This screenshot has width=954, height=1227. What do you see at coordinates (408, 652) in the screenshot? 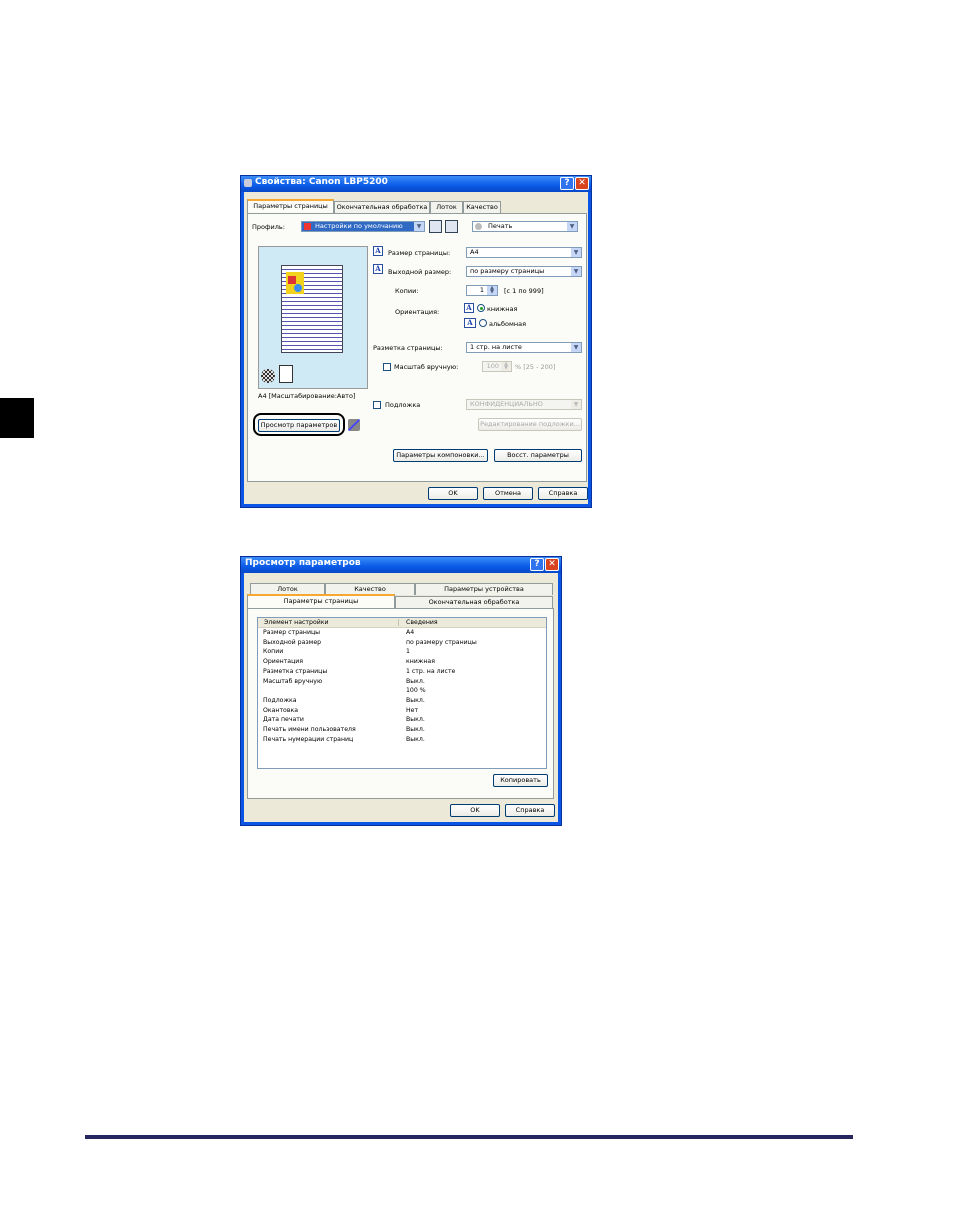
I see `setting-value: 1` at bounding box center [408, 652].